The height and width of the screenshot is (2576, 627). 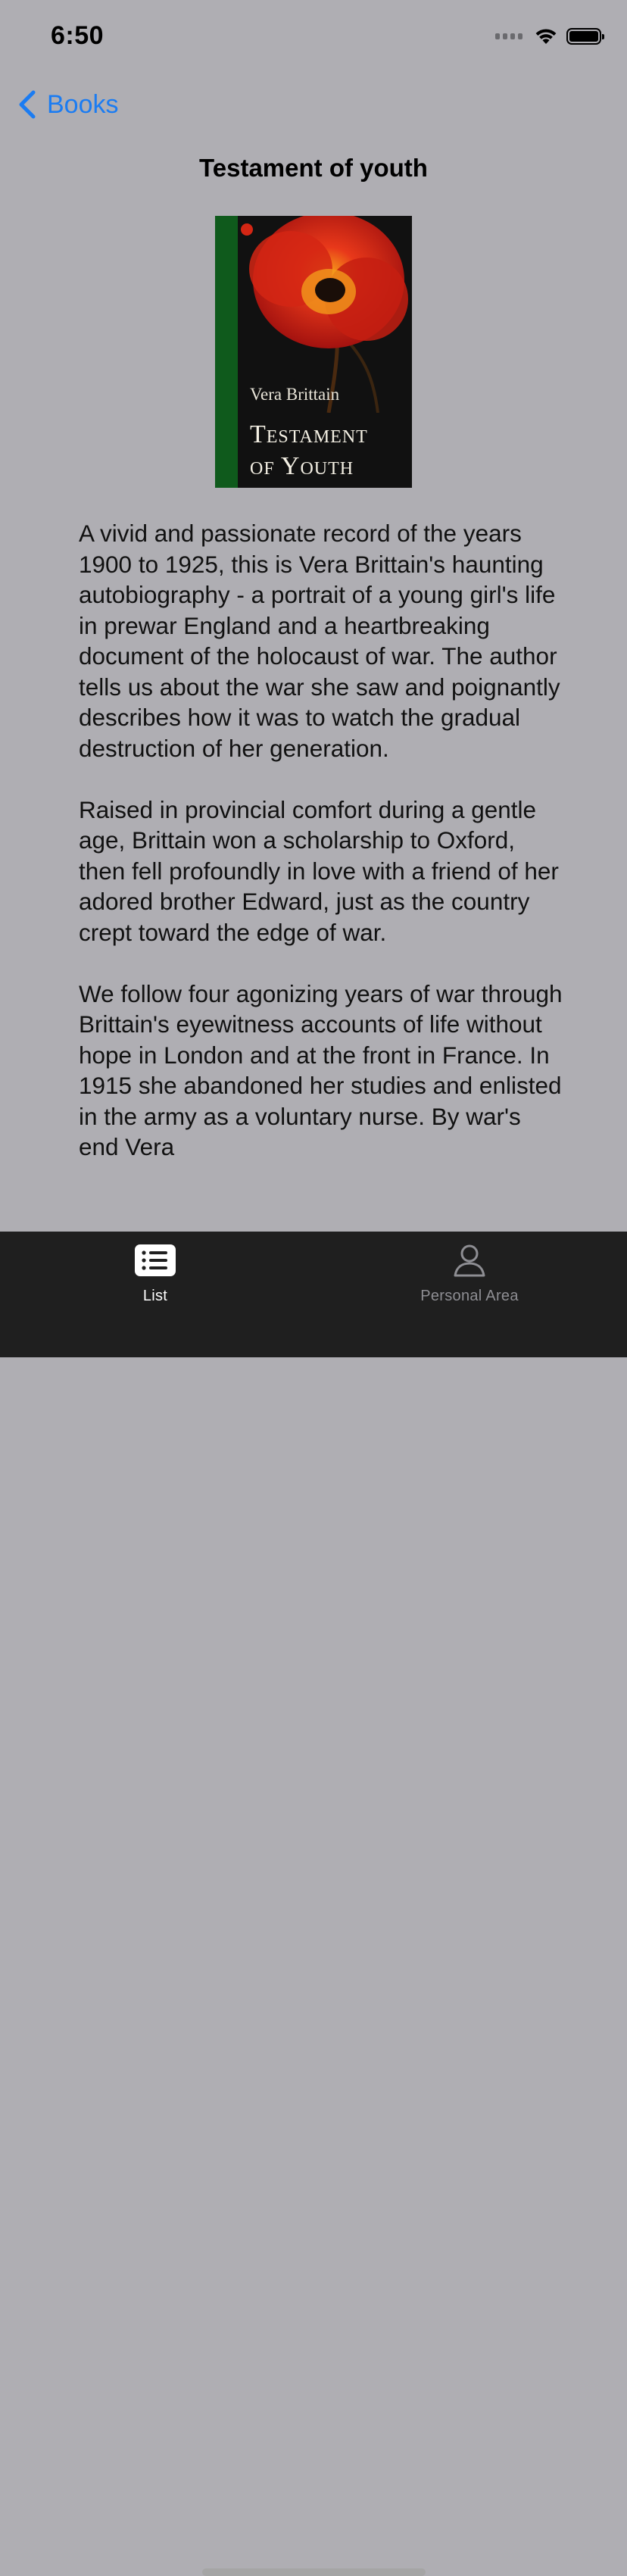 I want to click on cover-spine, so click(x=226, y=352).